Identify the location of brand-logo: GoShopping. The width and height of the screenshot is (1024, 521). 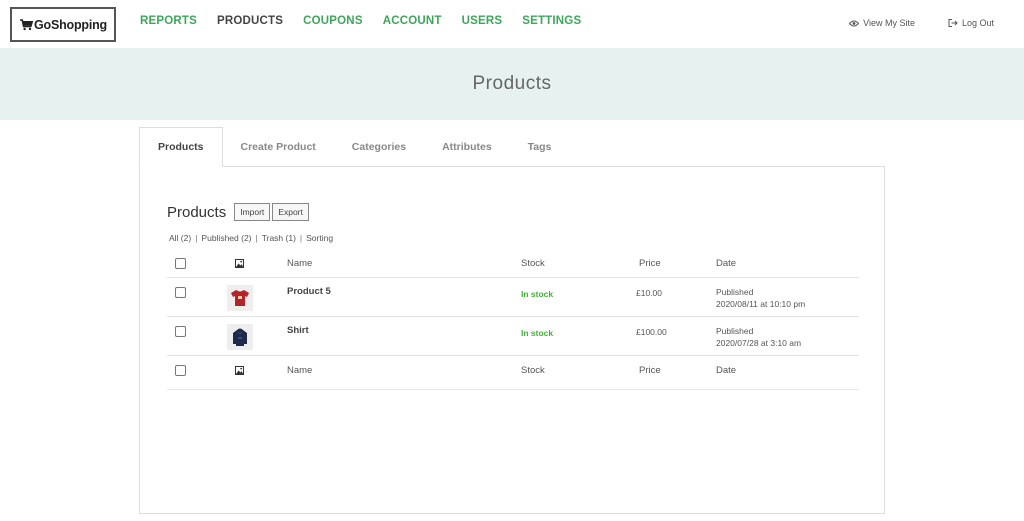
(63, 24).